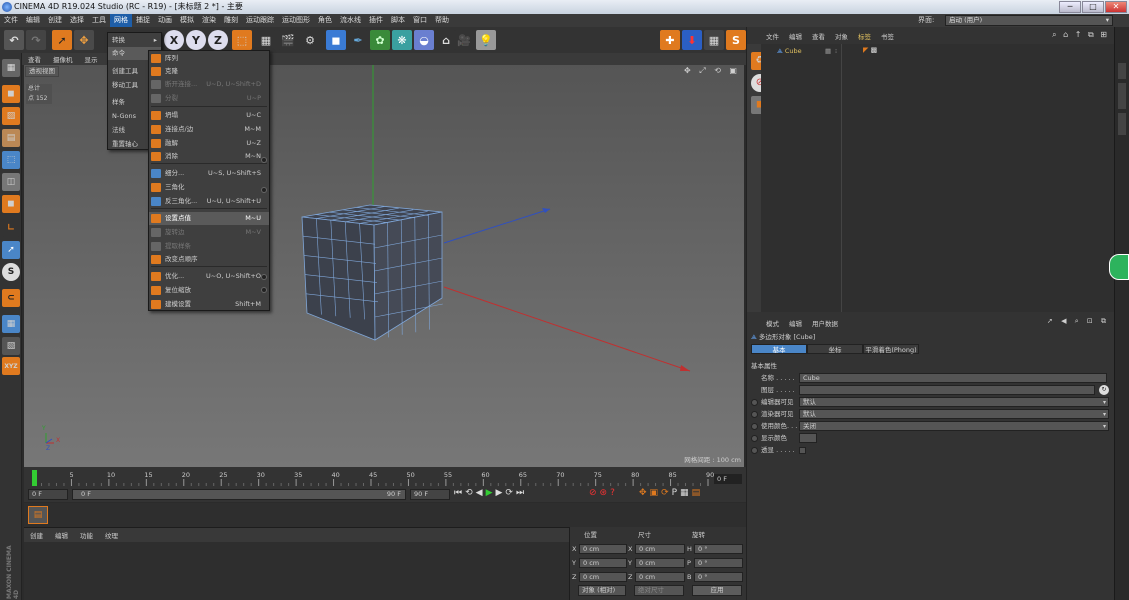 The width and height of the screenshot is (1129, 600). I want to click on command-item-9: 三角化, so click(209, 187).